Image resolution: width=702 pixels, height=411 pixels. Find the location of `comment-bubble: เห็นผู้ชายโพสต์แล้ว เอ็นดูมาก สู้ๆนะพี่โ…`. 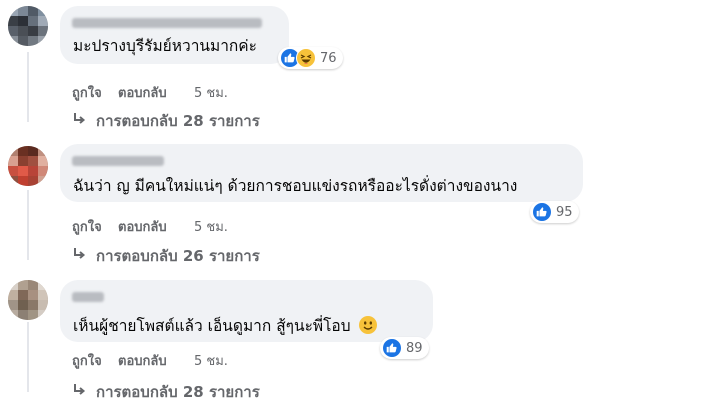

comment-bubble: เห็นผู้ชายโพสต์แล้ว เอ็นดูมาก สู้ๆนะพี่โ… is located at coordinates (246, 311).